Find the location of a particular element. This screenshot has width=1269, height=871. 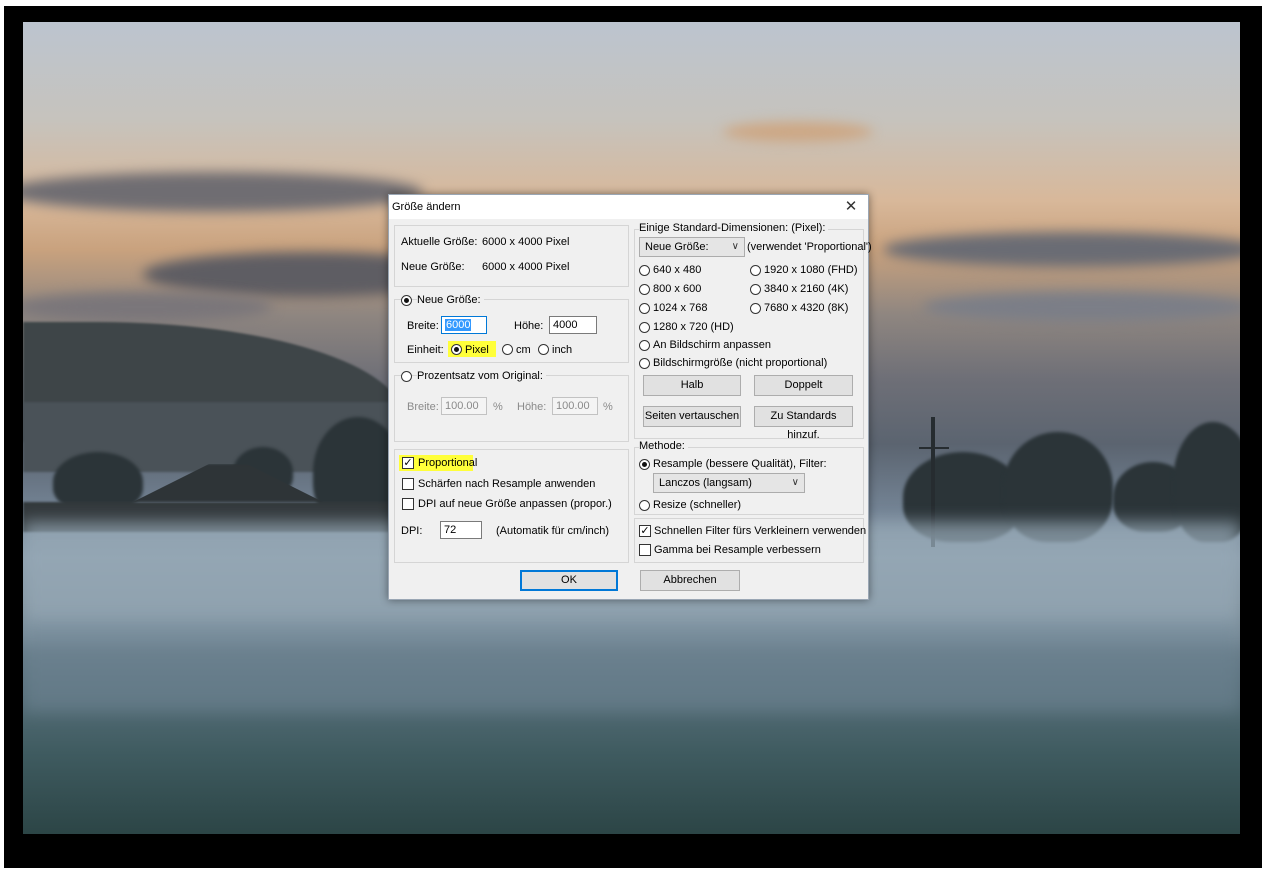

std-3840-label: 3840 x 2160 (4K) is located at coordinates (806, 289).